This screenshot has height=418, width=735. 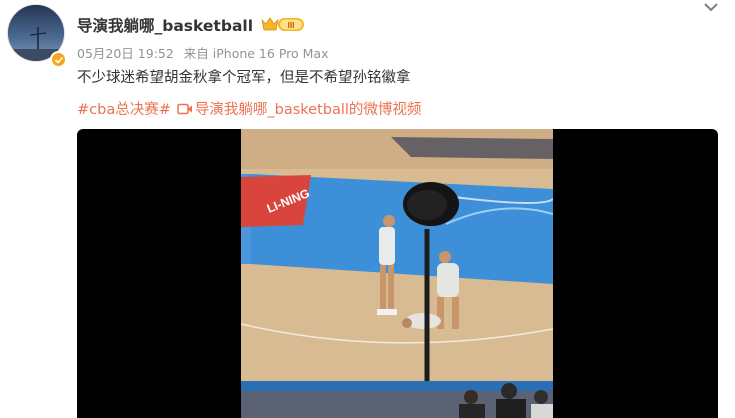 I want to click on username-link: 导演我躺哪_basketball, so click(x=165, y=25).